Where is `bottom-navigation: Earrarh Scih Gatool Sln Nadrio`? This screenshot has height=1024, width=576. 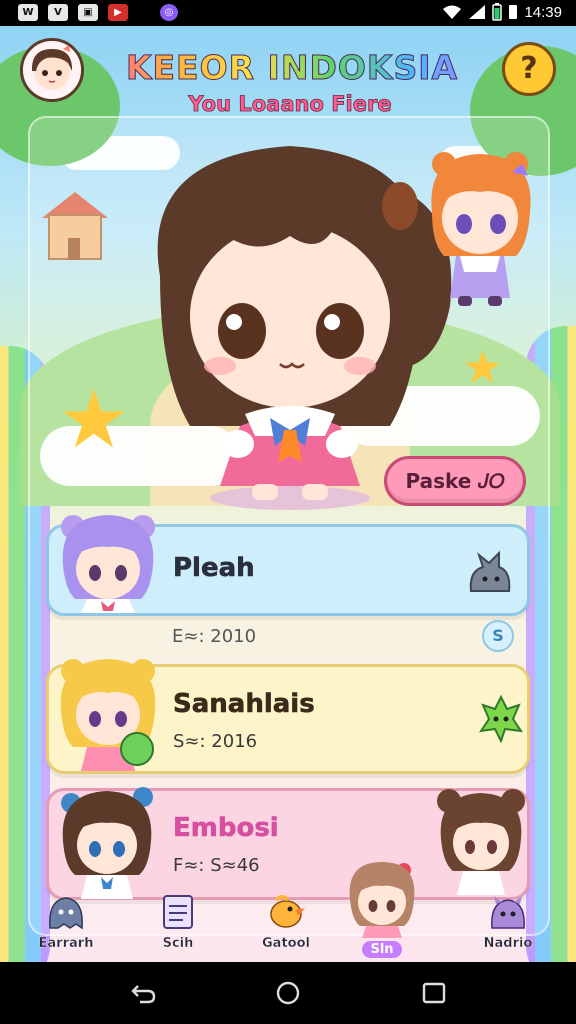 bottom-navigation: Earrarh Scih Gatool Sln Nadrio is located at coordinates (288, 912).